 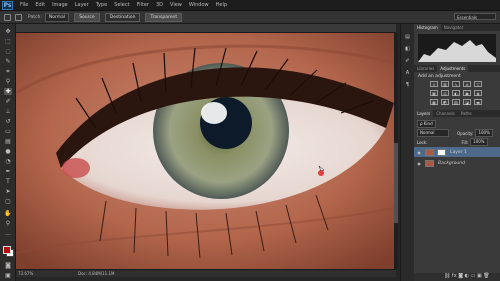 I want to click on adjustment-icons: ☼ ▥ ∿ ± ▽ ▦ ⚖ ◐ ◉ ◈ ▦ ◩ ▨ ◪ ▬, so click(x=460, y=93).